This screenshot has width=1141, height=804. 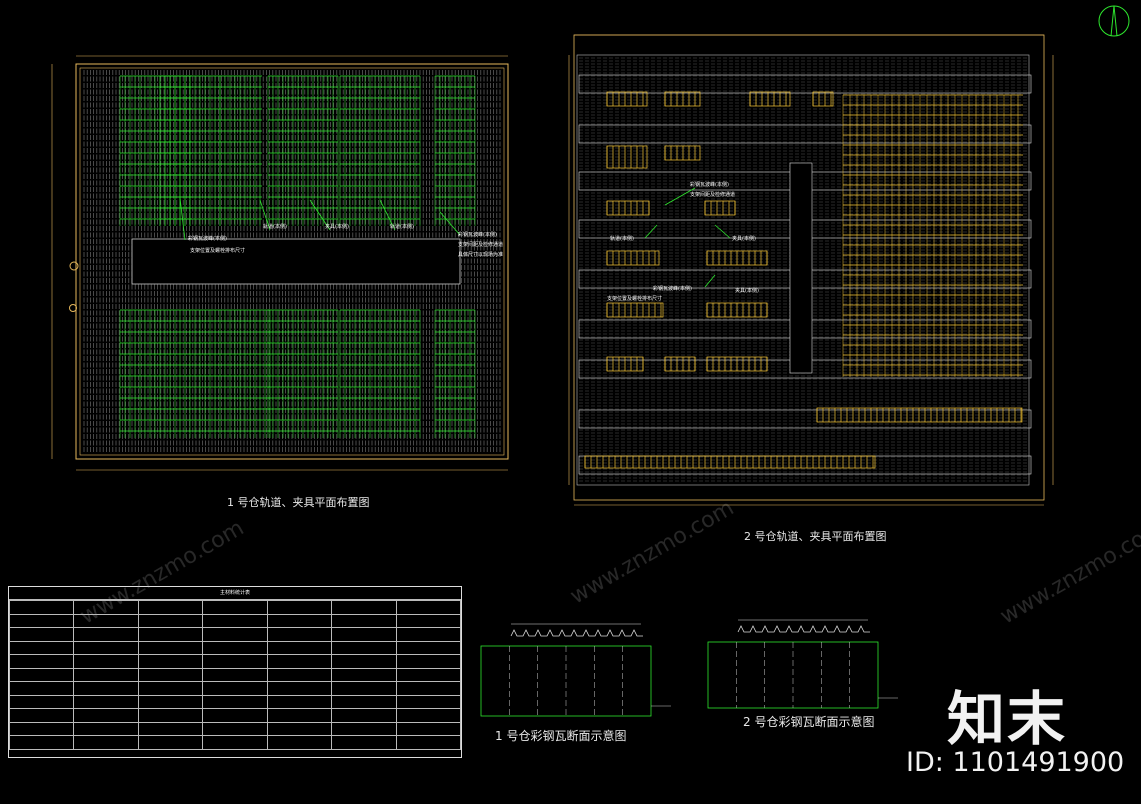 I want to click on section-2-title: 2 号仓彩钢瓦断面示意图, so click(x=809, y=722).